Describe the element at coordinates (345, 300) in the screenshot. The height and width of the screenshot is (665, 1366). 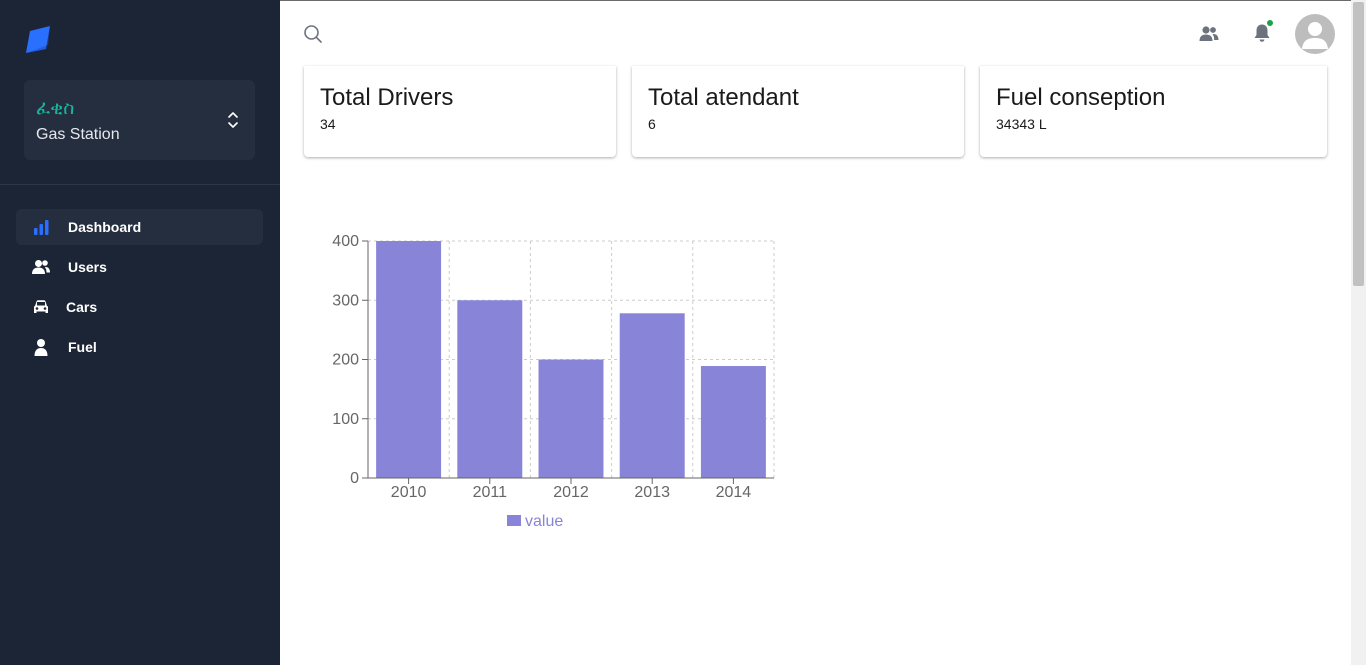
I see `y-tick-label: 300` at that location.